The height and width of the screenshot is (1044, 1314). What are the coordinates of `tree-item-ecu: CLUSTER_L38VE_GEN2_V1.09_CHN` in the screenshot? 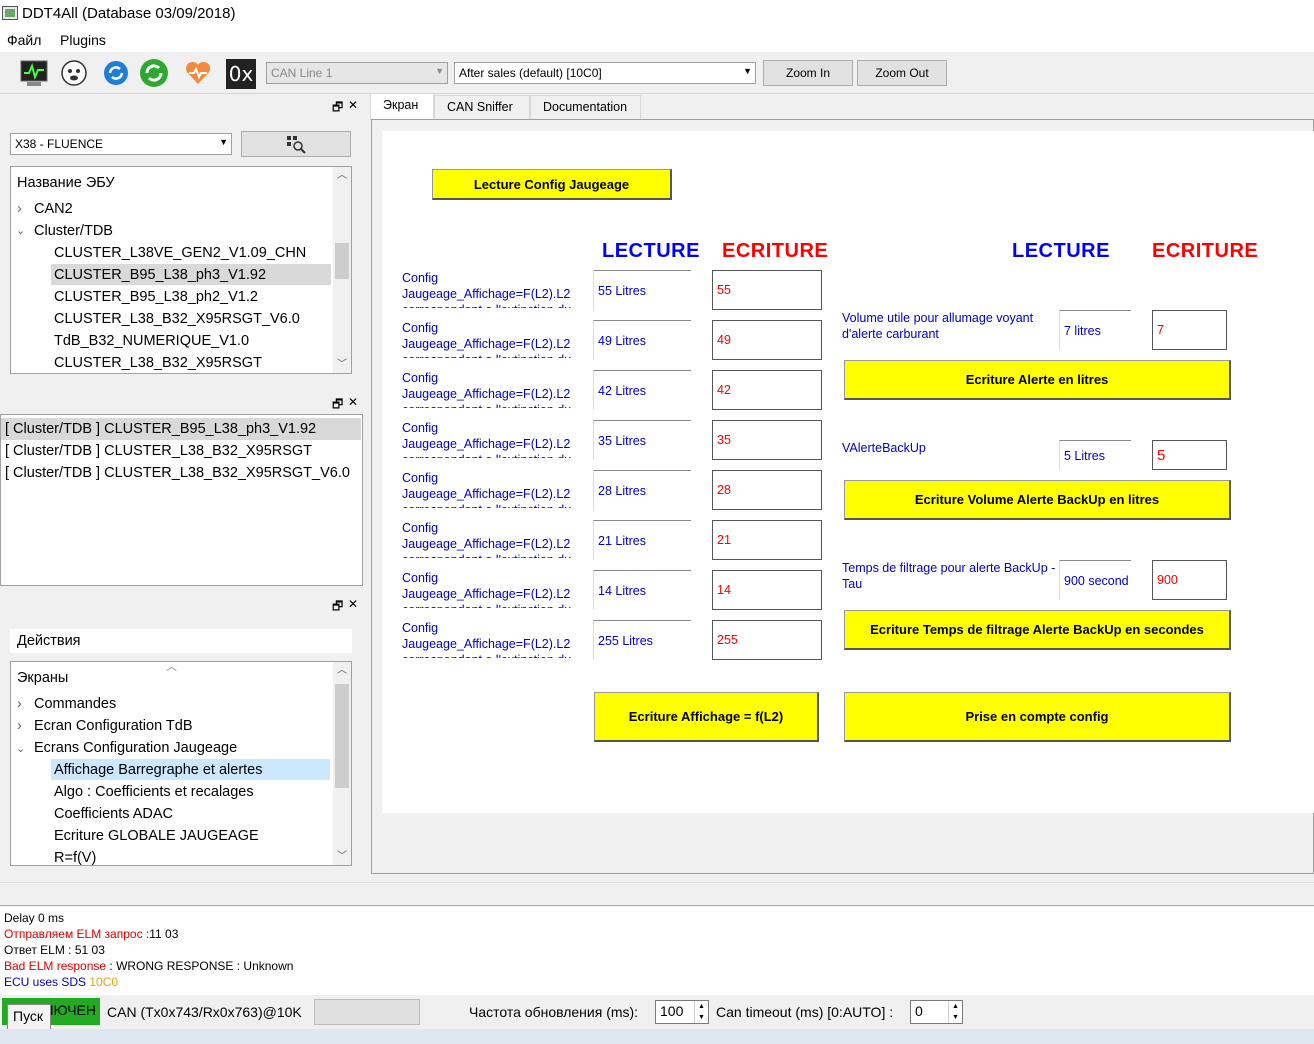 It's located at (180, 253).